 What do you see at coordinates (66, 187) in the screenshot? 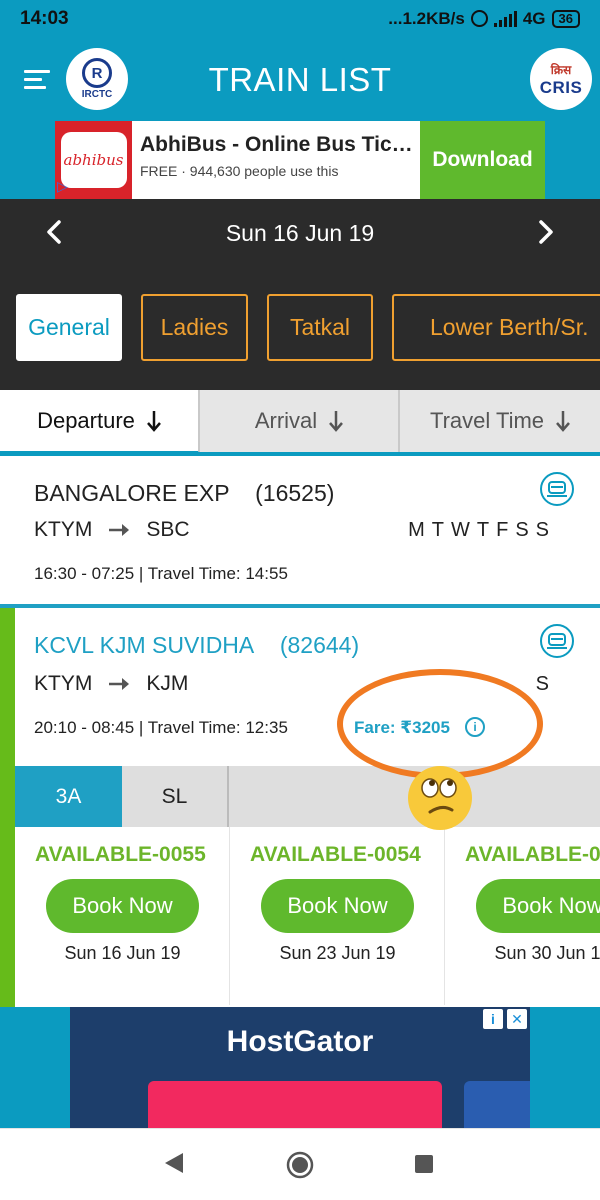
I see `ad-choices-icon: ▷` at bounding box center [66, 187].